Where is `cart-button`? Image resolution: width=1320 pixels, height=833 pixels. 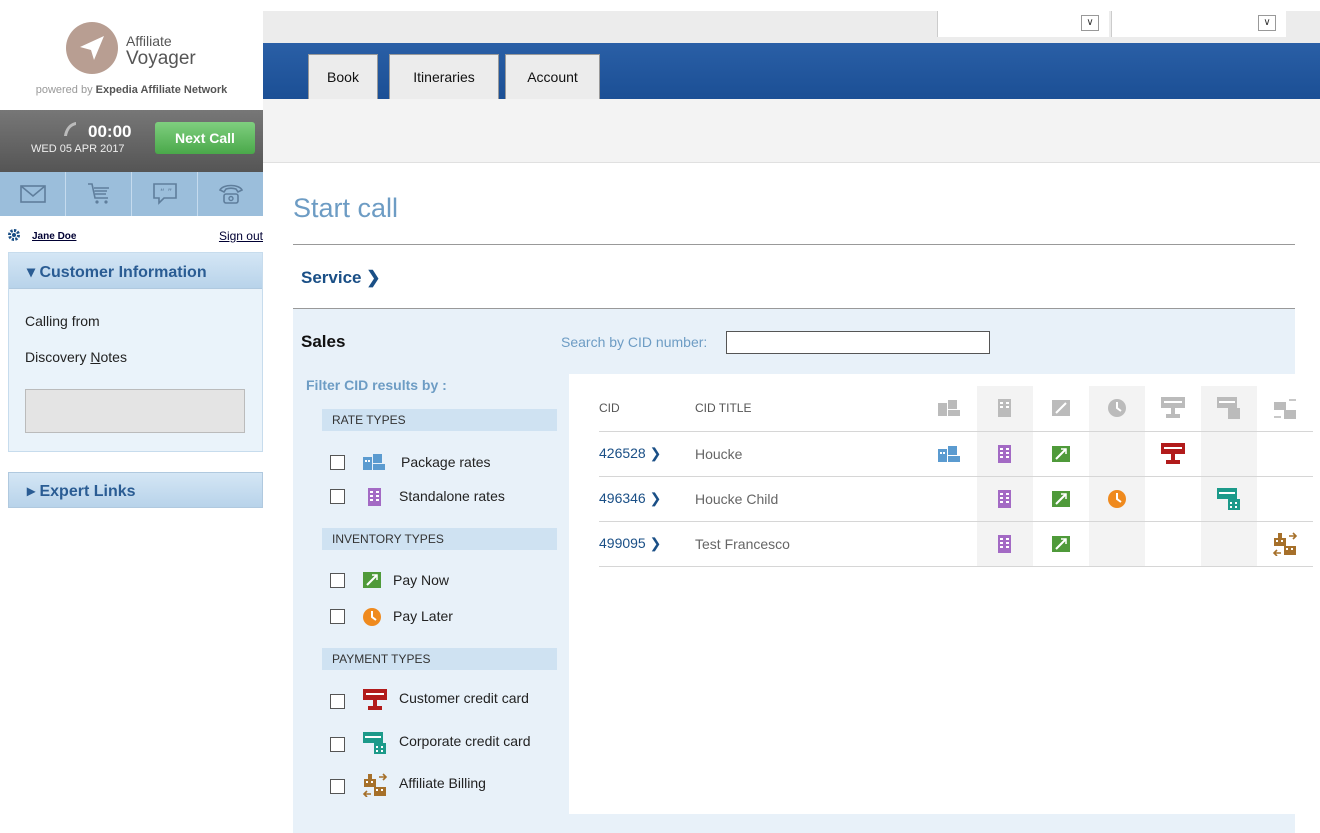 cart-button is located at coordinates (99, 194).